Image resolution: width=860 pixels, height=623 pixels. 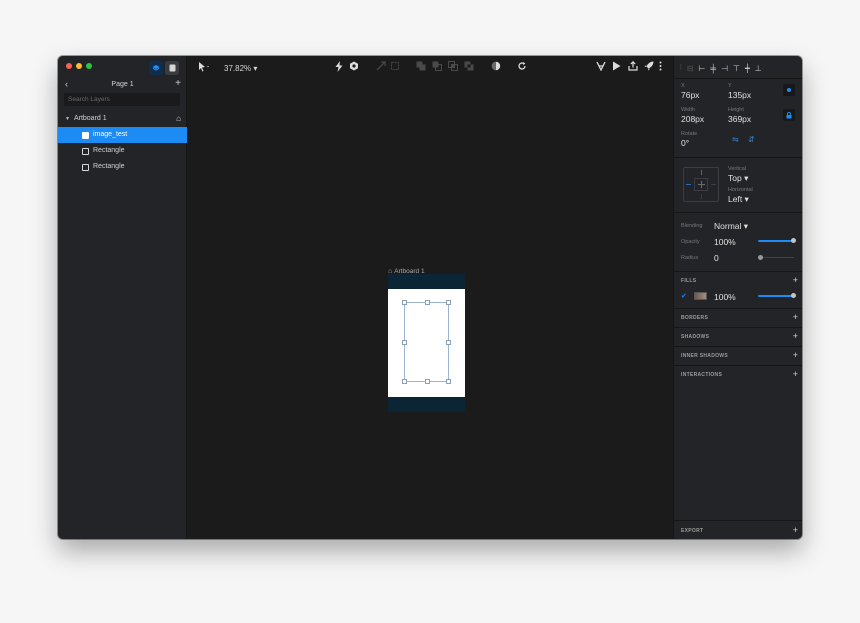 I want to click on x-field: 76px, so click(x=690, y=95).